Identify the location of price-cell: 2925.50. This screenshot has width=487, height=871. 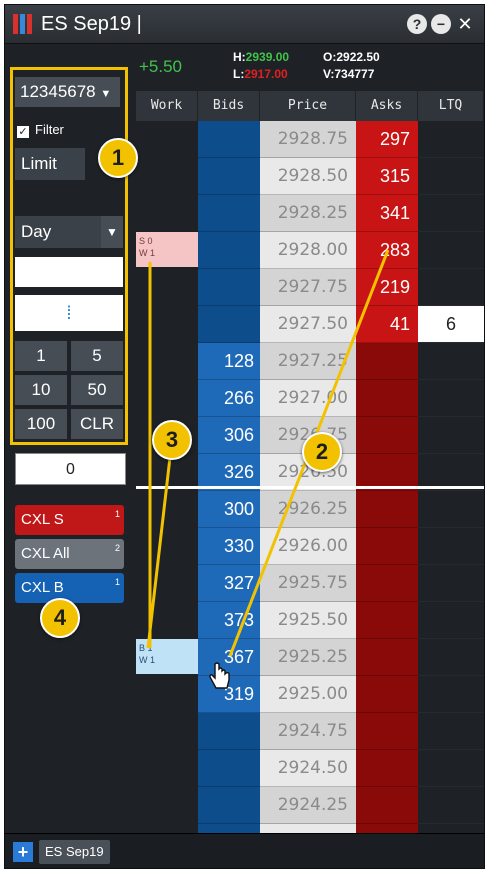
(308, 620).